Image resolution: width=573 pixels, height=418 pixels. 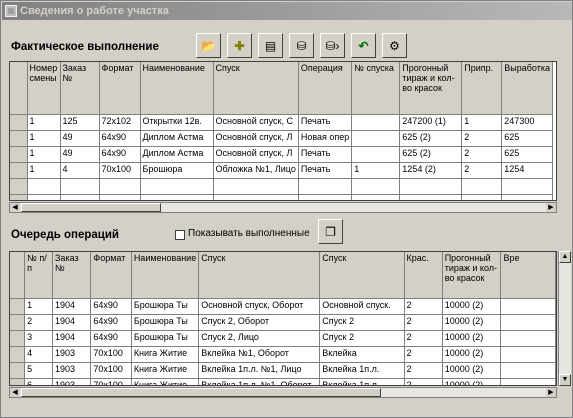 What do you see at coordinates (91, 207) in the screenshot?
I see `actual-hscroll-thumb` at bounding box center [91, 207].